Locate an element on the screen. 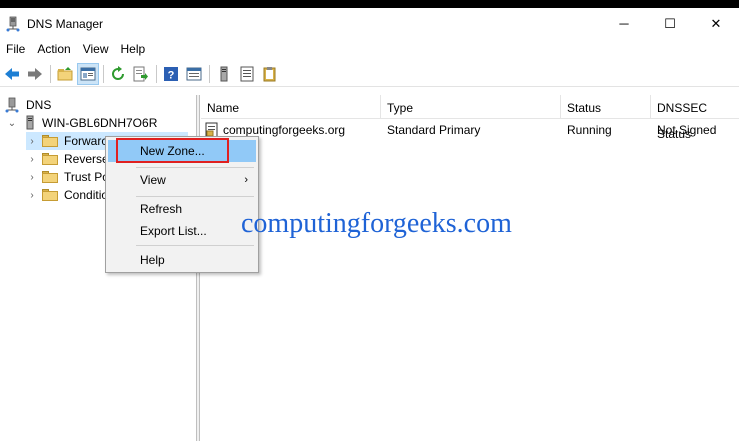  submenu-arrow-icon: › is located at coordinates (246, 180).